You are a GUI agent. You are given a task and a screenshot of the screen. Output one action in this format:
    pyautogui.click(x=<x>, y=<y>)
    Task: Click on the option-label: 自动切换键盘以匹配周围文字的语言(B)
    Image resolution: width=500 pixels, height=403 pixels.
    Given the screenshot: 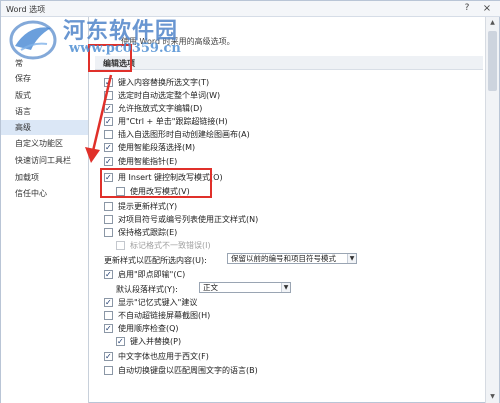 What is the action you would take?
    pyautogui.click(x=188, y=370)
    